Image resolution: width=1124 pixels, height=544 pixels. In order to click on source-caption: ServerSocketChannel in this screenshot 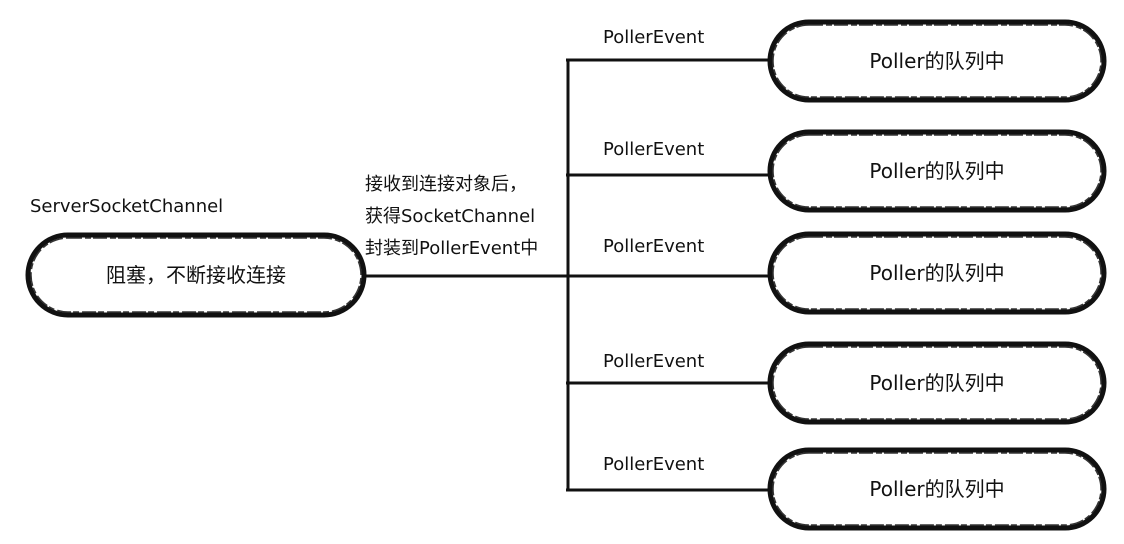, I will do `click(127, 206)`.